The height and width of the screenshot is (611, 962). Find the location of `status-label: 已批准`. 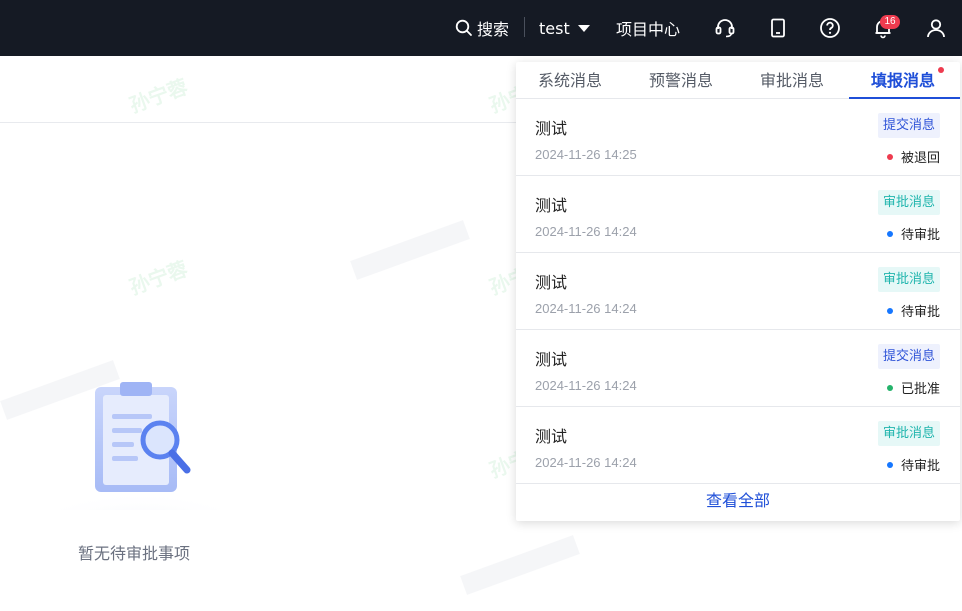

status-label: 已批准 is located at coordinates (920, 389).